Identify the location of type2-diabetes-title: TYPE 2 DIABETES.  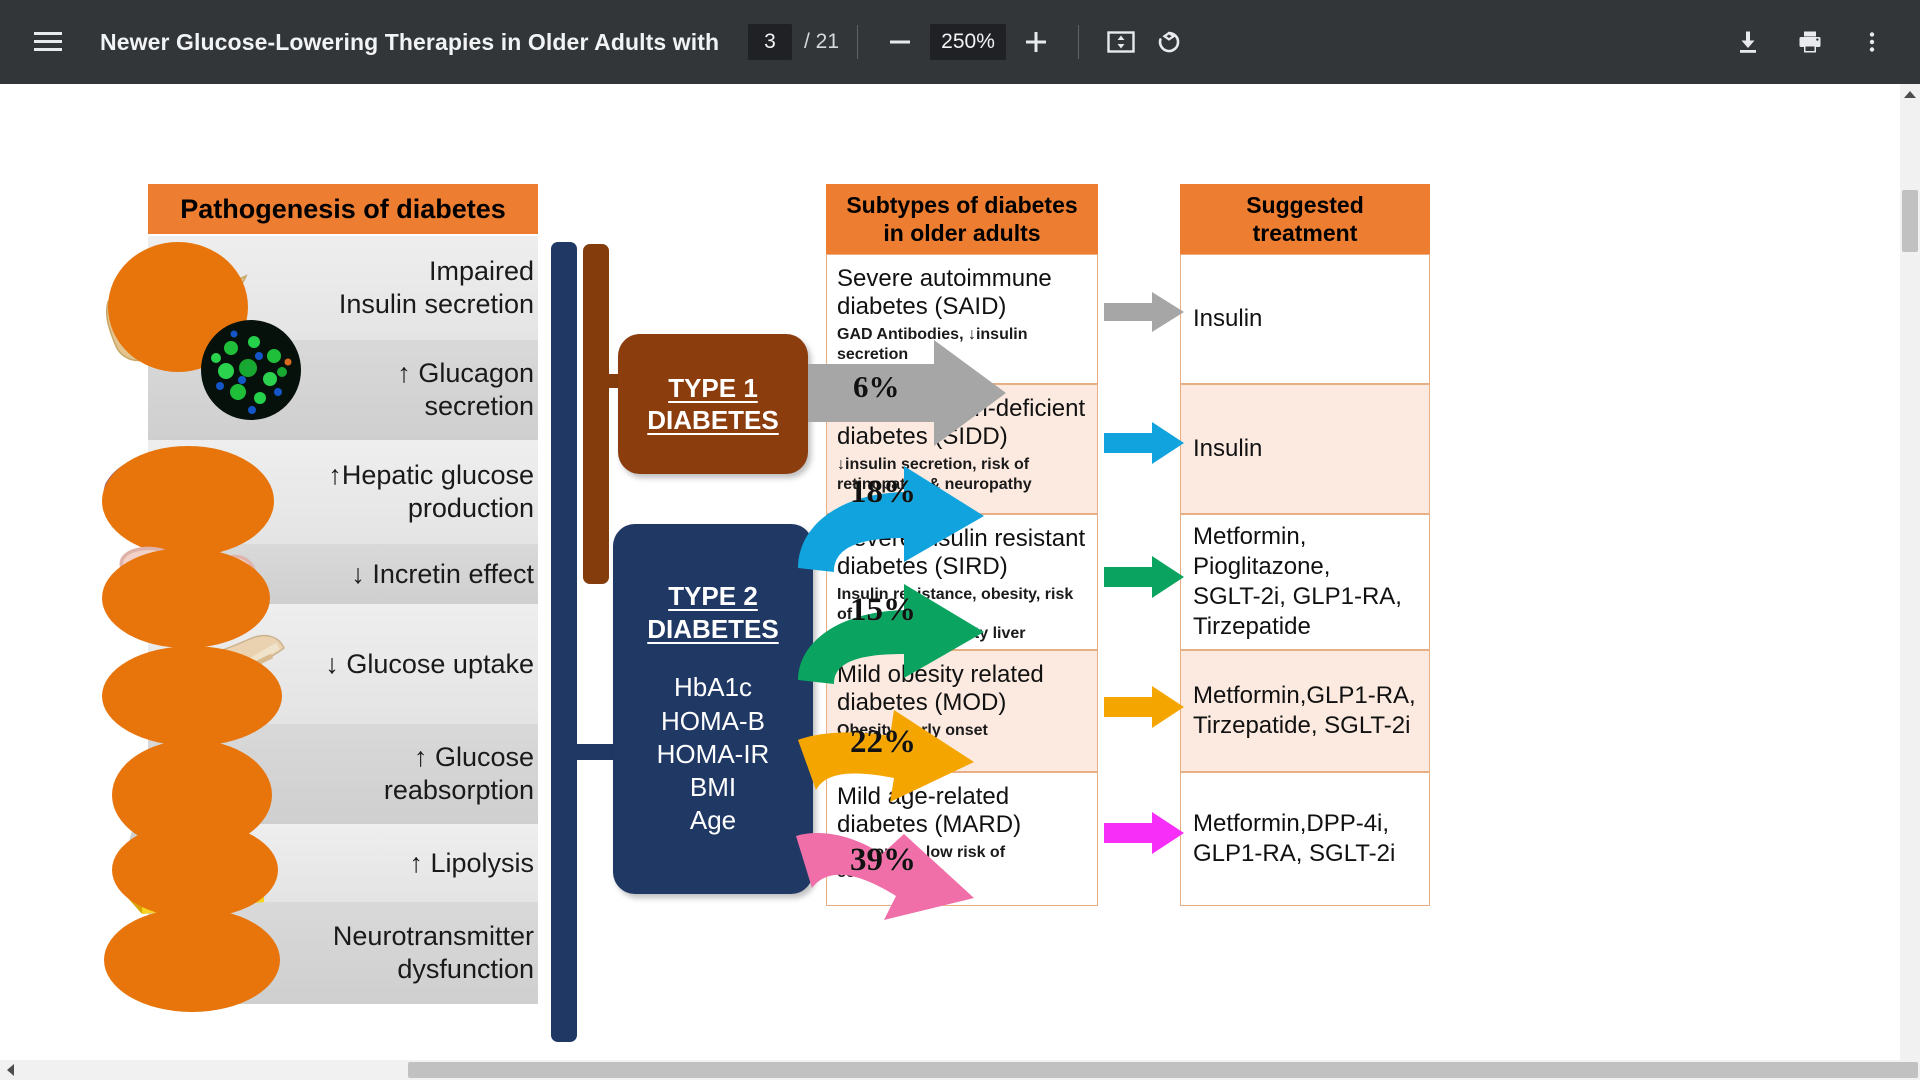
(713, 612).